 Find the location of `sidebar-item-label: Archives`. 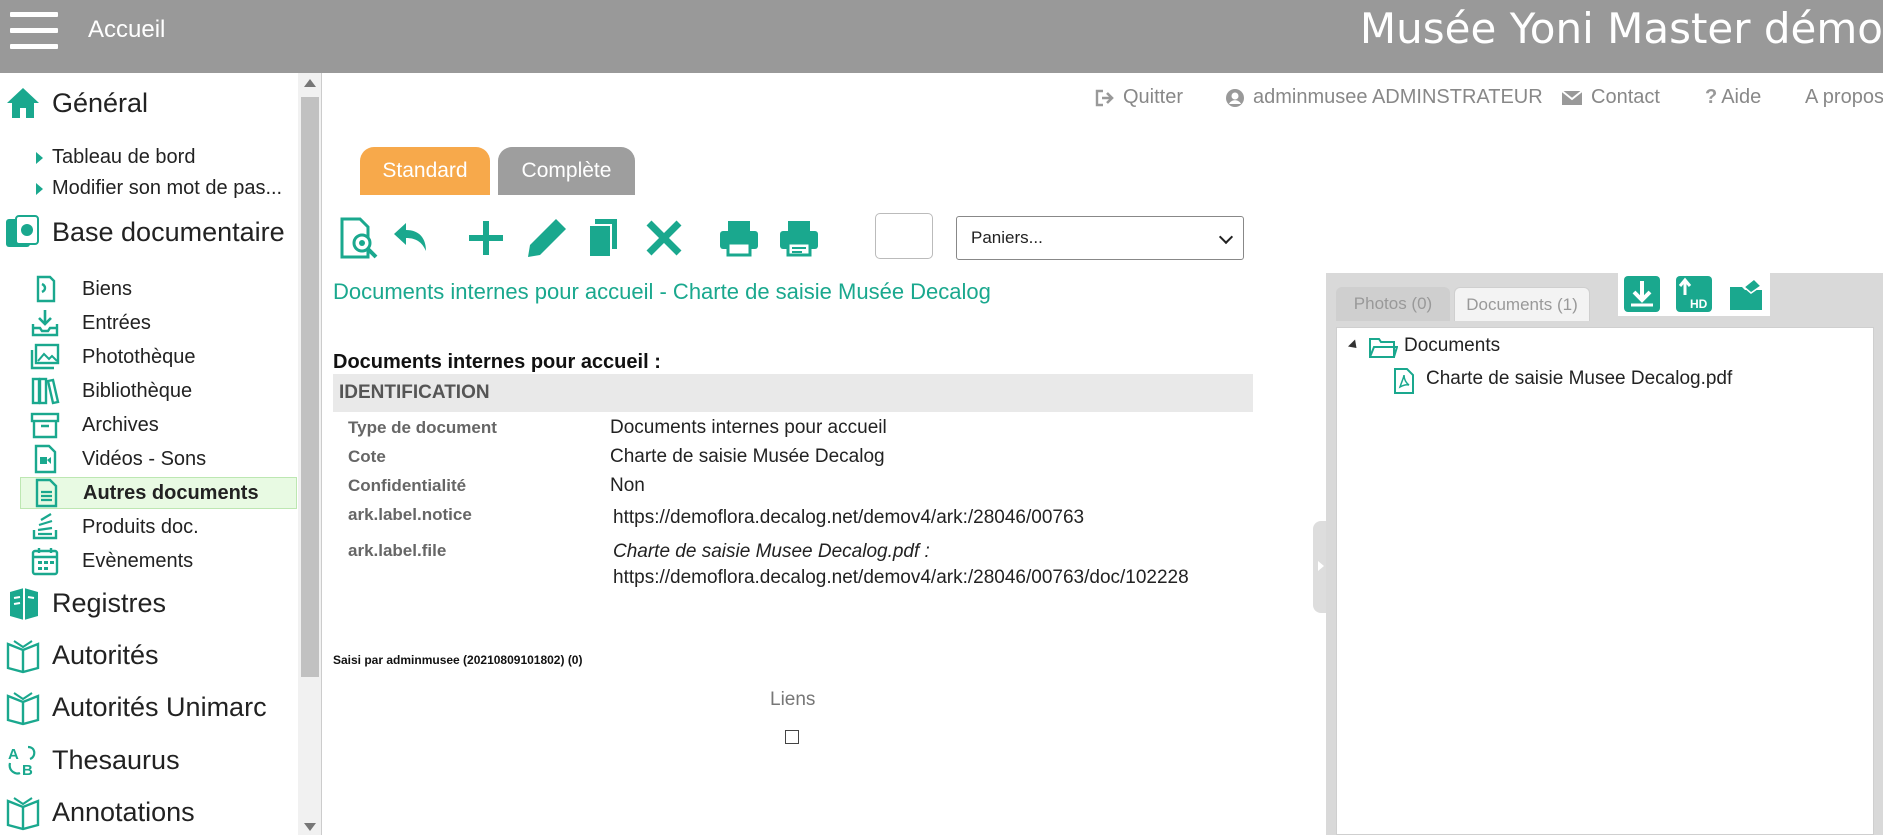

sidebar-item-label: Archives is located at coordinates (120, 424).